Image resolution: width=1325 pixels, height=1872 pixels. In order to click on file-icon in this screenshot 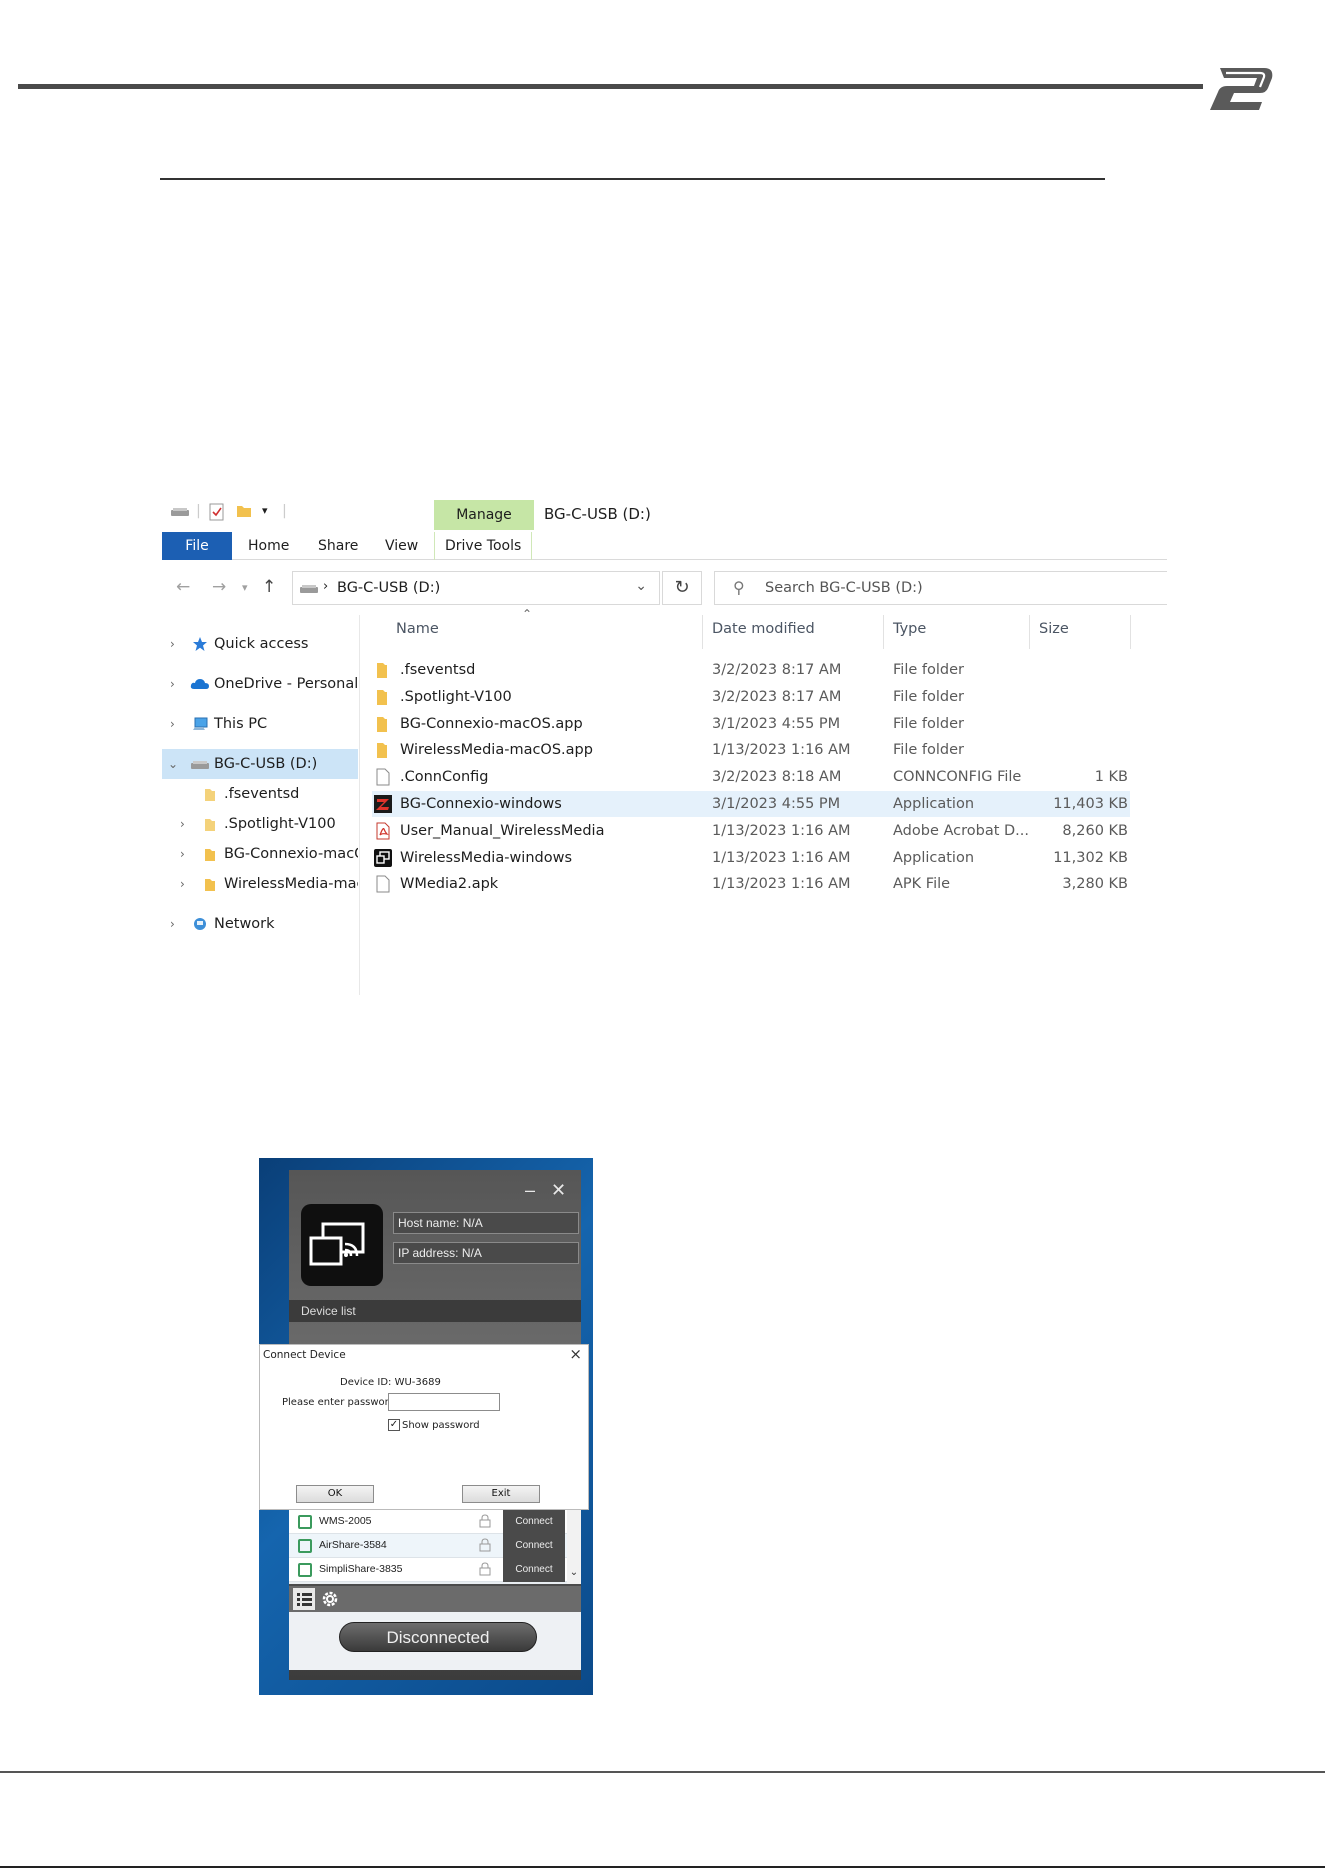, I will do `click(383, 777)`.